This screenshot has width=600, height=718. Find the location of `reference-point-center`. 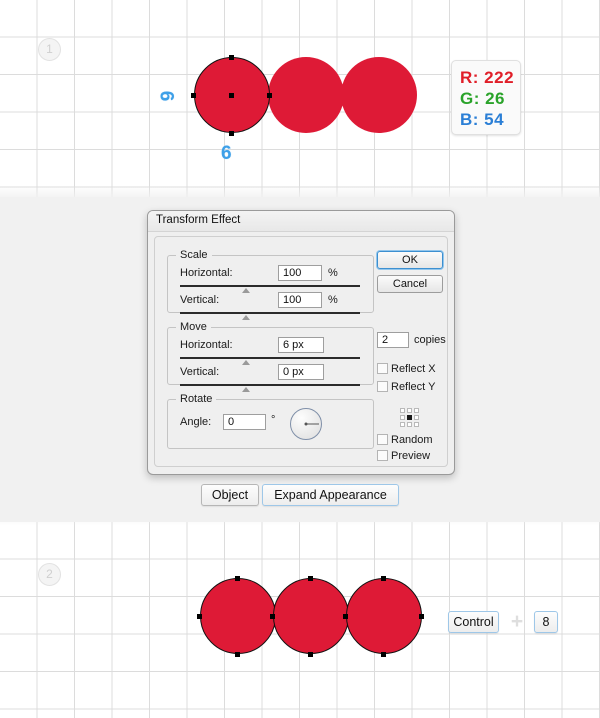

reference-point-center is located at coordinates (409, 417).